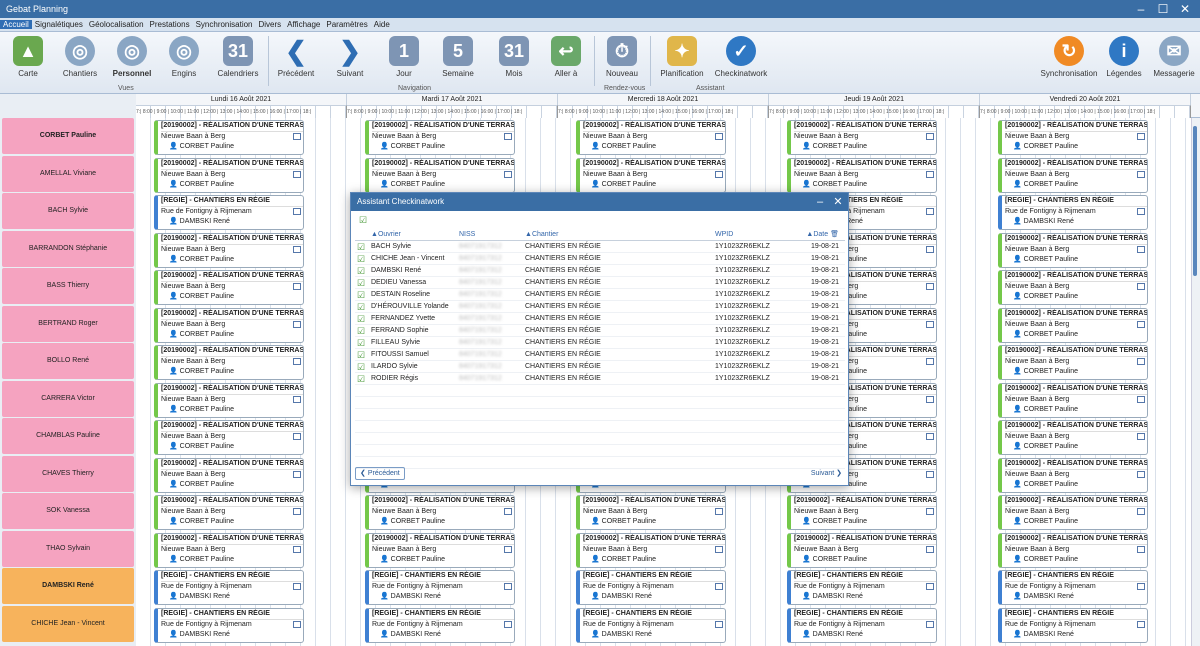 The image size is (1200, 646). What do you see at coordinates (541, 235) in the screenshot?
I see `col-chantier: ▲Chantier` at bounding box center [541, 235].